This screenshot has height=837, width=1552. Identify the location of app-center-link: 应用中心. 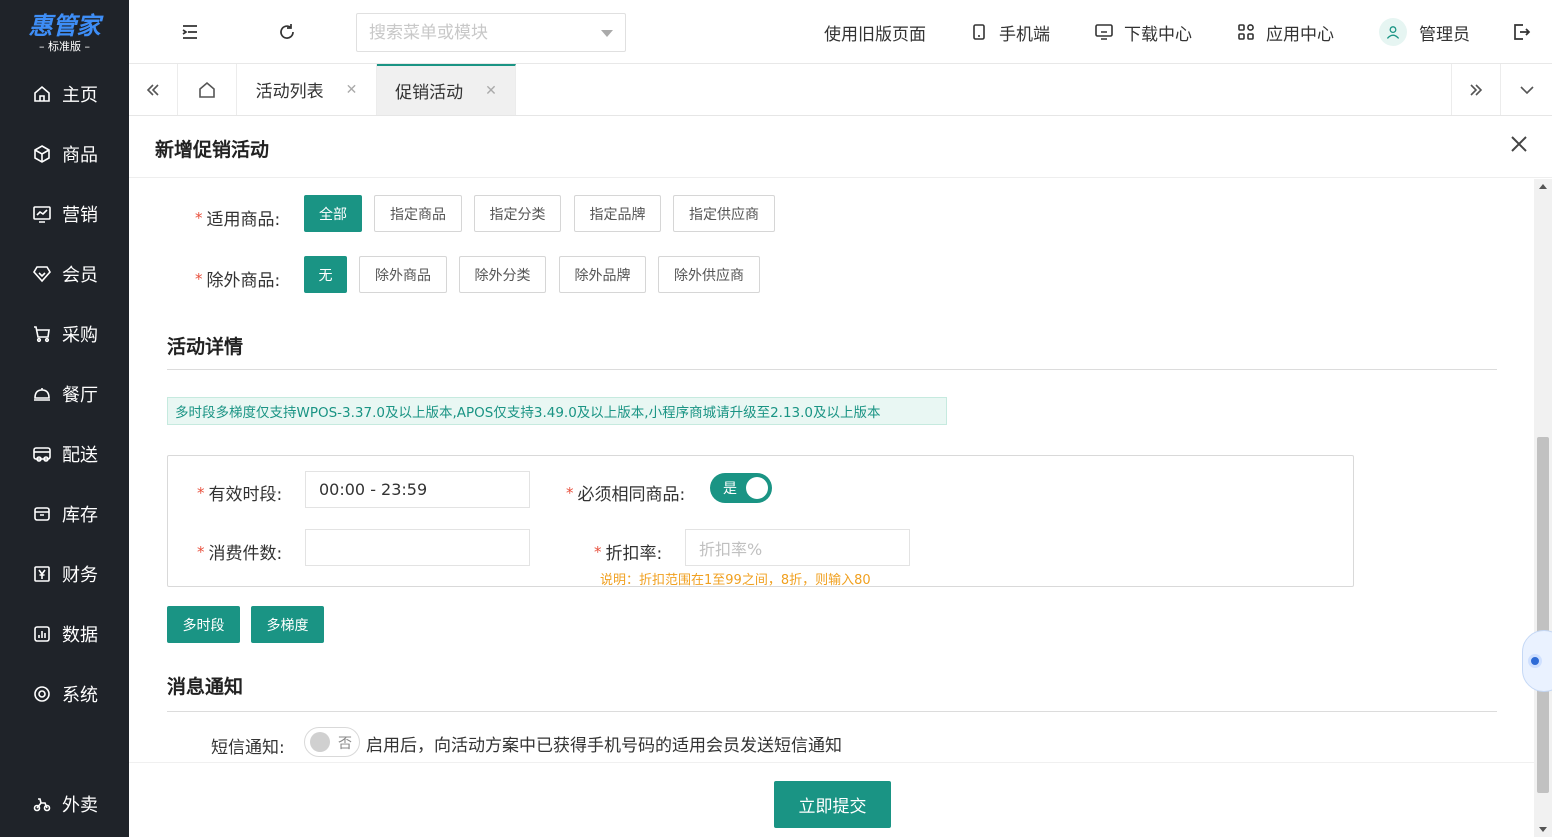
(1285, 32).